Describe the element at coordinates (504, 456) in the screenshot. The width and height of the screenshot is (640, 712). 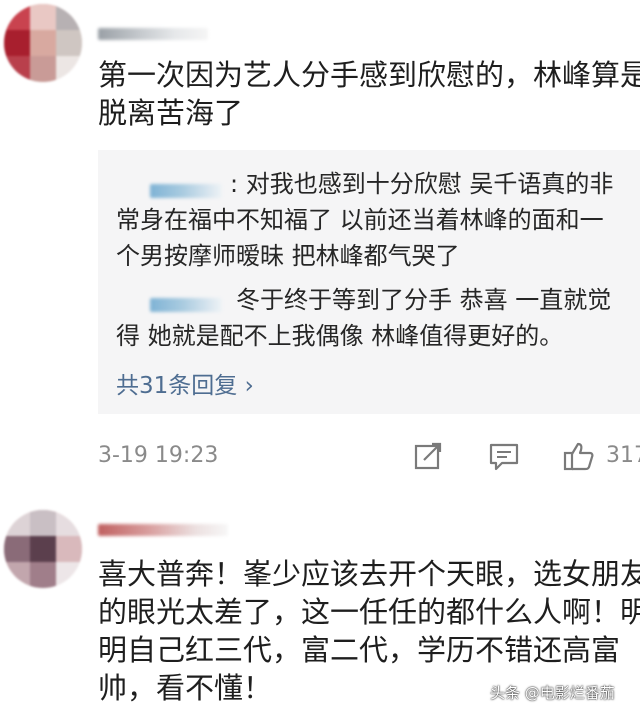
I see `comment-icon` at that location.